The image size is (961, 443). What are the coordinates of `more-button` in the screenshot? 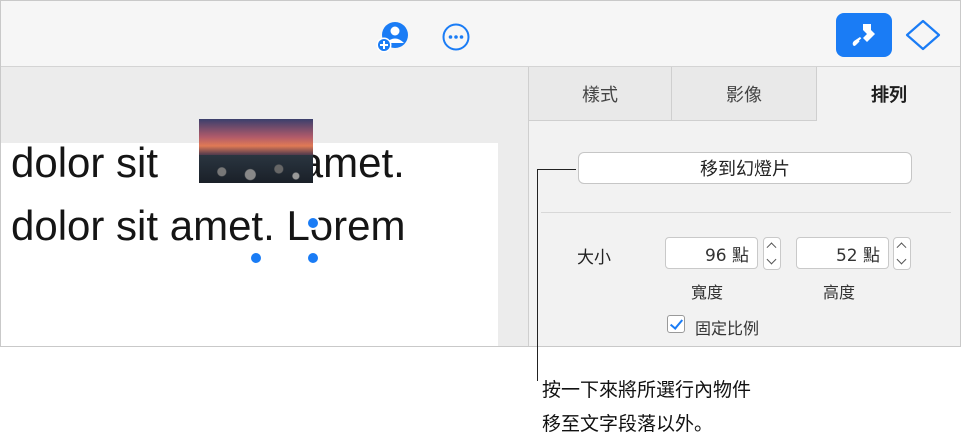 It's located at (456, 37).